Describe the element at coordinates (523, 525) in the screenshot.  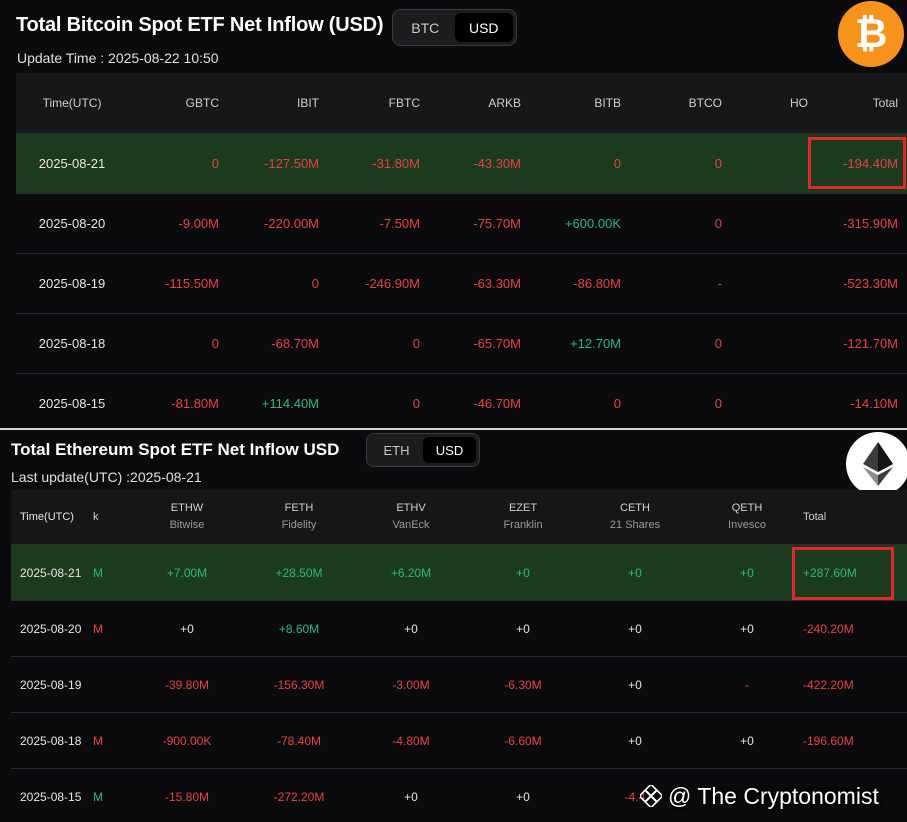
I see `col-ezet-issuer: Franklin` at that location.